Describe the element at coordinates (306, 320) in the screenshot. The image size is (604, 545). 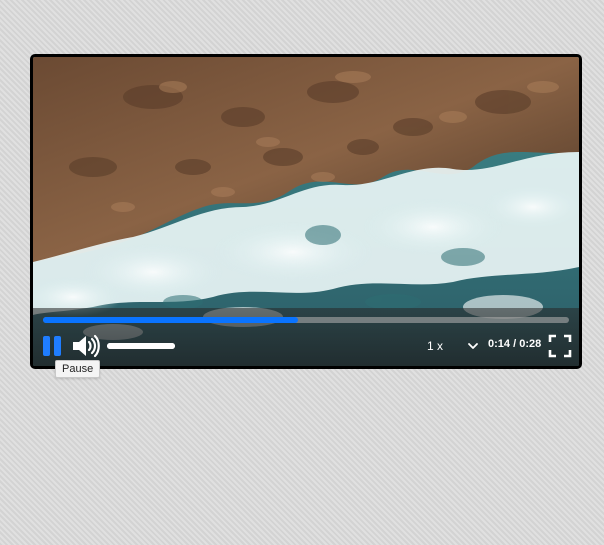
I see `progress-bar` at that location.